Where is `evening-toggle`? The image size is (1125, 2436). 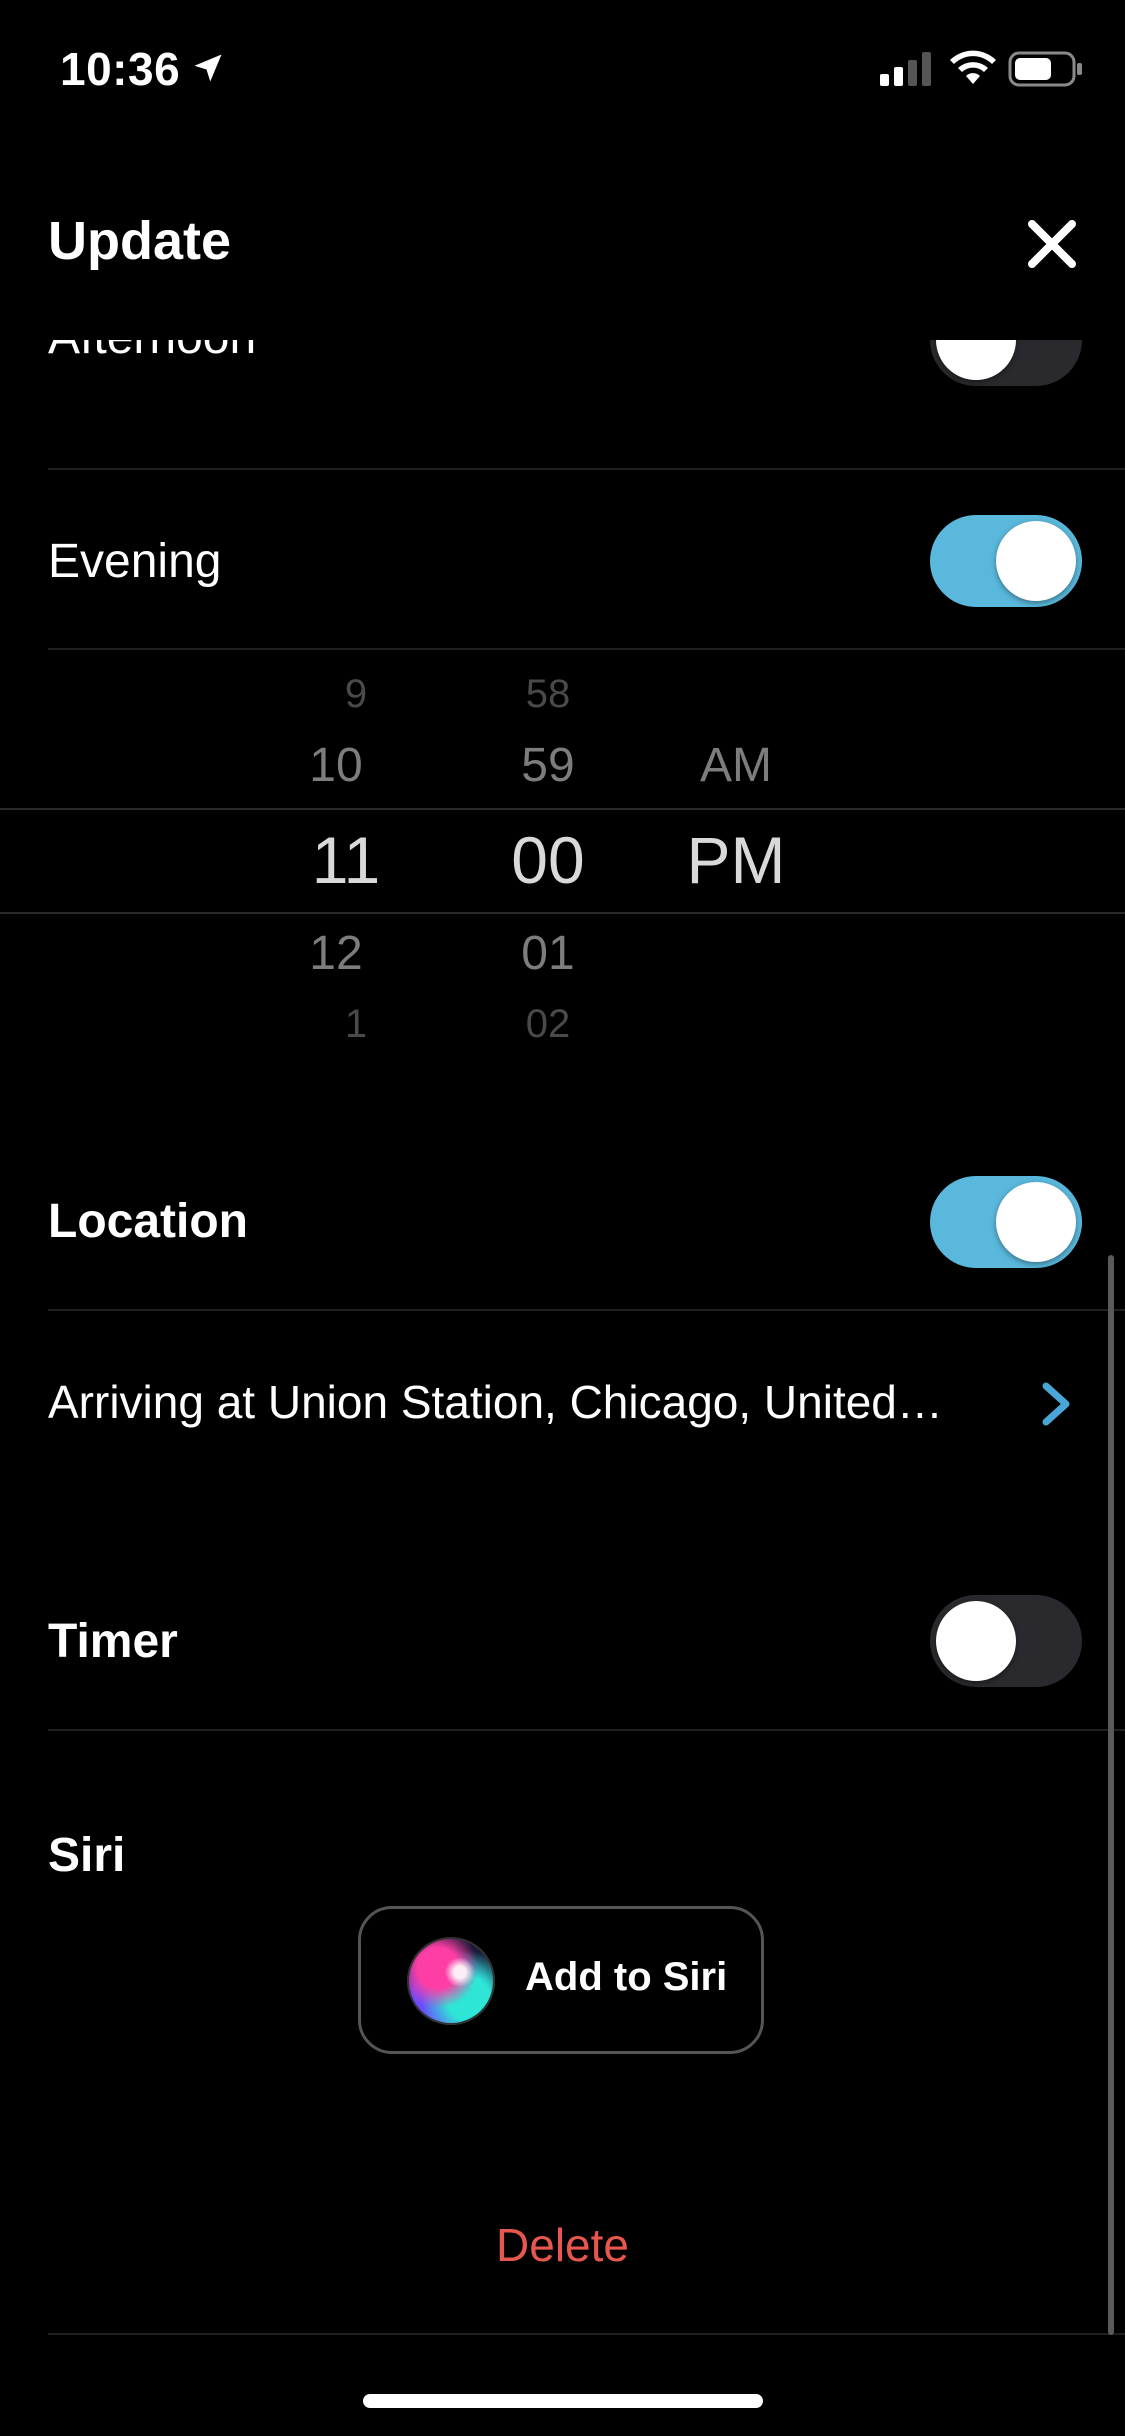 evening-toggle is located at coordinates (1006, 561).